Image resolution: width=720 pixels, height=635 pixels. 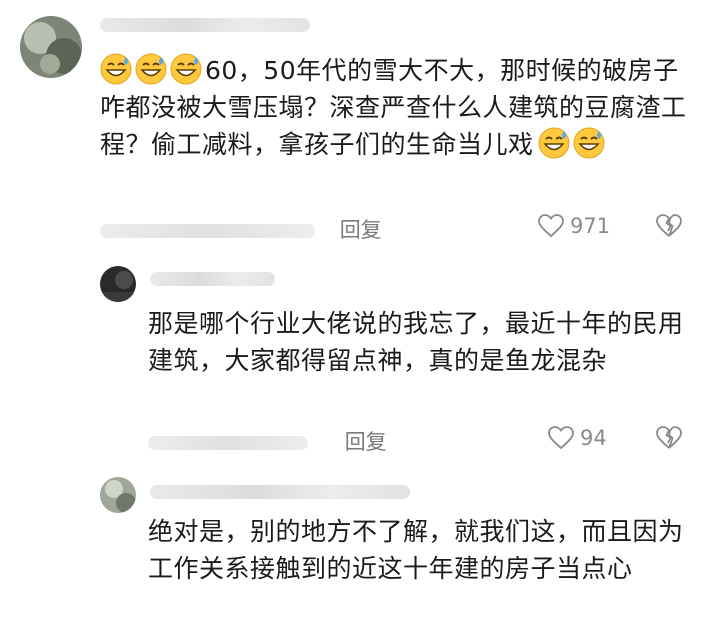 I want to click on comment-text: 那是哪个行业大佬说的我忘了，最近十年的民用建筑，大家都得留点神，真的是鱼龙混杂, so click(x=420, y=342).